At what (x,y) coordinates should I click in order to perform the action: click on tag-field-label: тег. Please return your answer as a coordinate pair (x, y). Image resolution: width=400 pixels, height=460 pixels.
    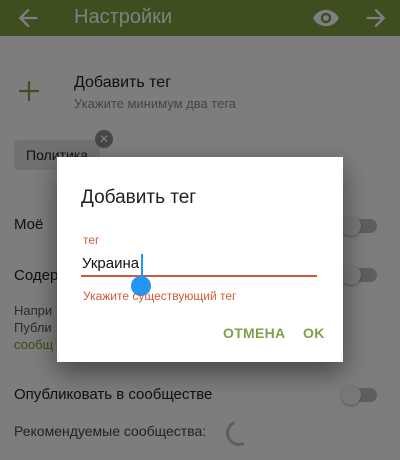
    Looking at the image, I should click on (91, 240).